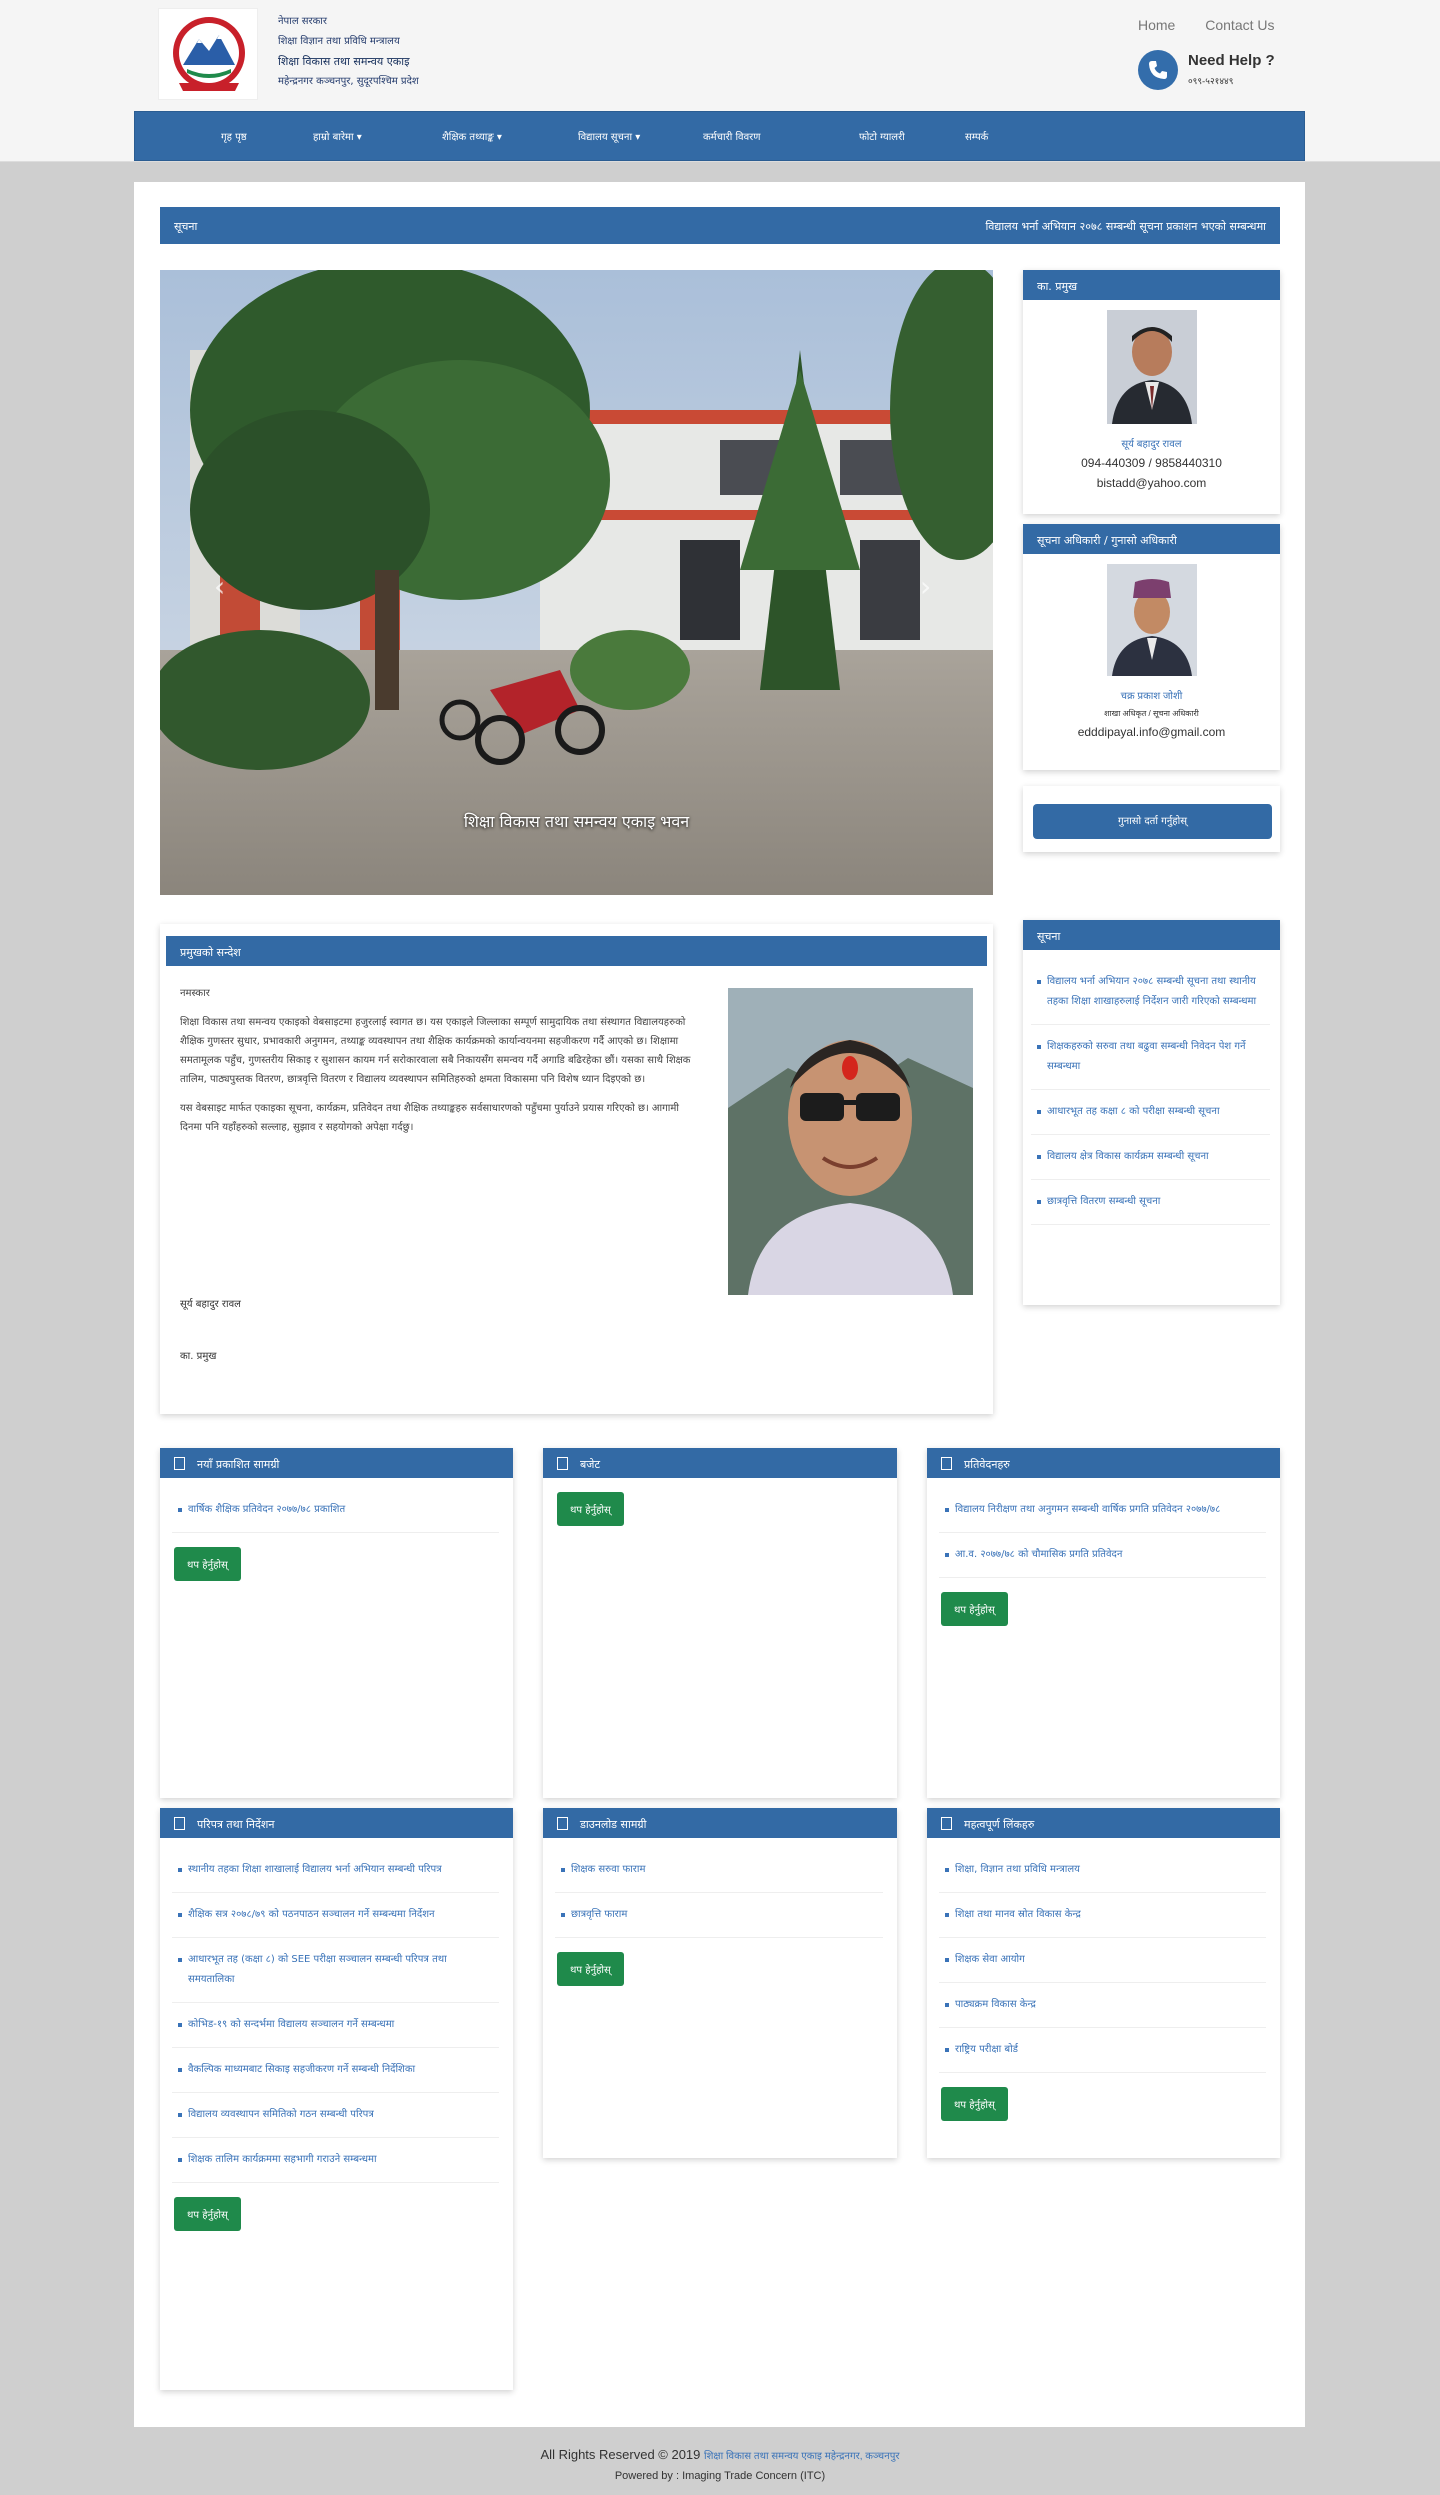 This screenshot has height=2495, width=1440. What do you see at coordinates (1102, 2050) in the screenshot?
I see `link-item: राष्ट्रिय परीक्षा बोर्ड` at bounding box center [1102, 2050].